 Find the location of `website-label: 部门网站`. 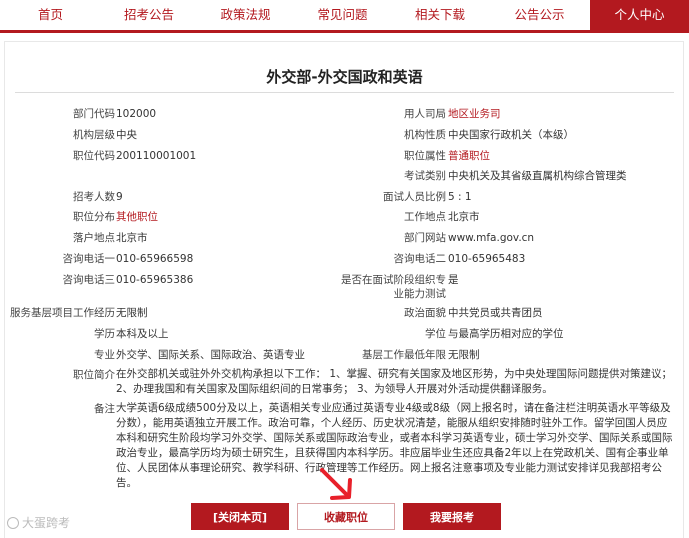

website-label: 部门网站 is located at coordinates (425, 238).